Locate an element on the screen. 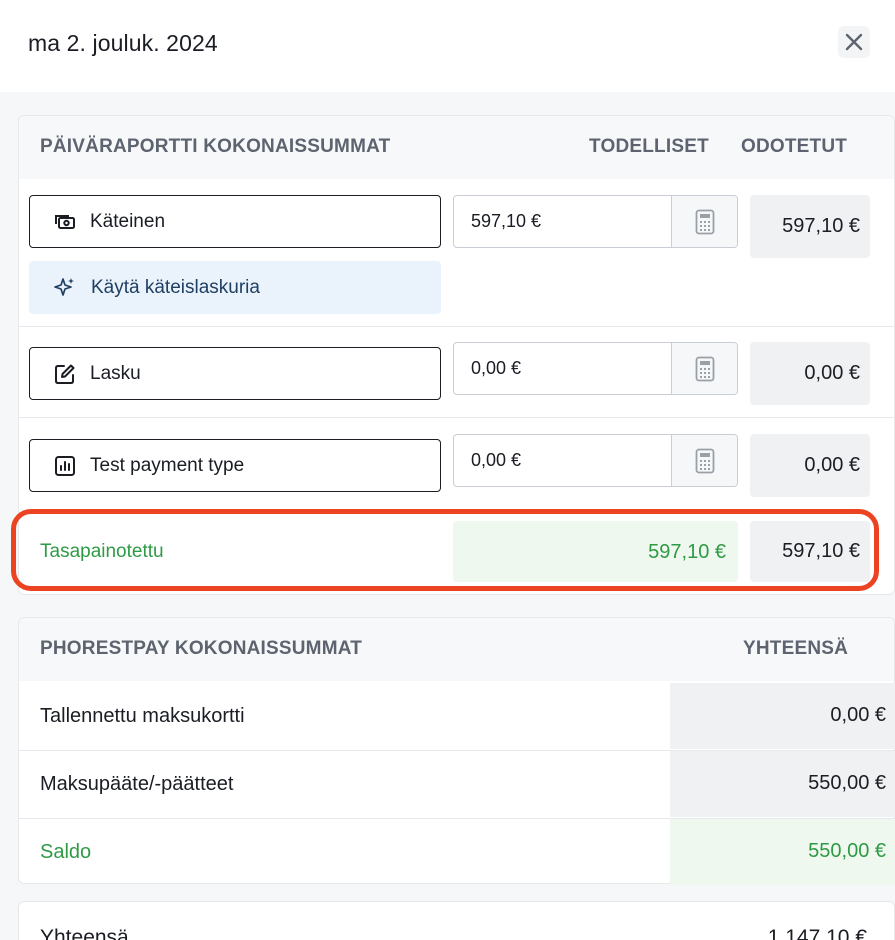 The width and height of the screenshot is (895, 940). invoice-payment-label: Lasku is located at coordinates (115, 373).